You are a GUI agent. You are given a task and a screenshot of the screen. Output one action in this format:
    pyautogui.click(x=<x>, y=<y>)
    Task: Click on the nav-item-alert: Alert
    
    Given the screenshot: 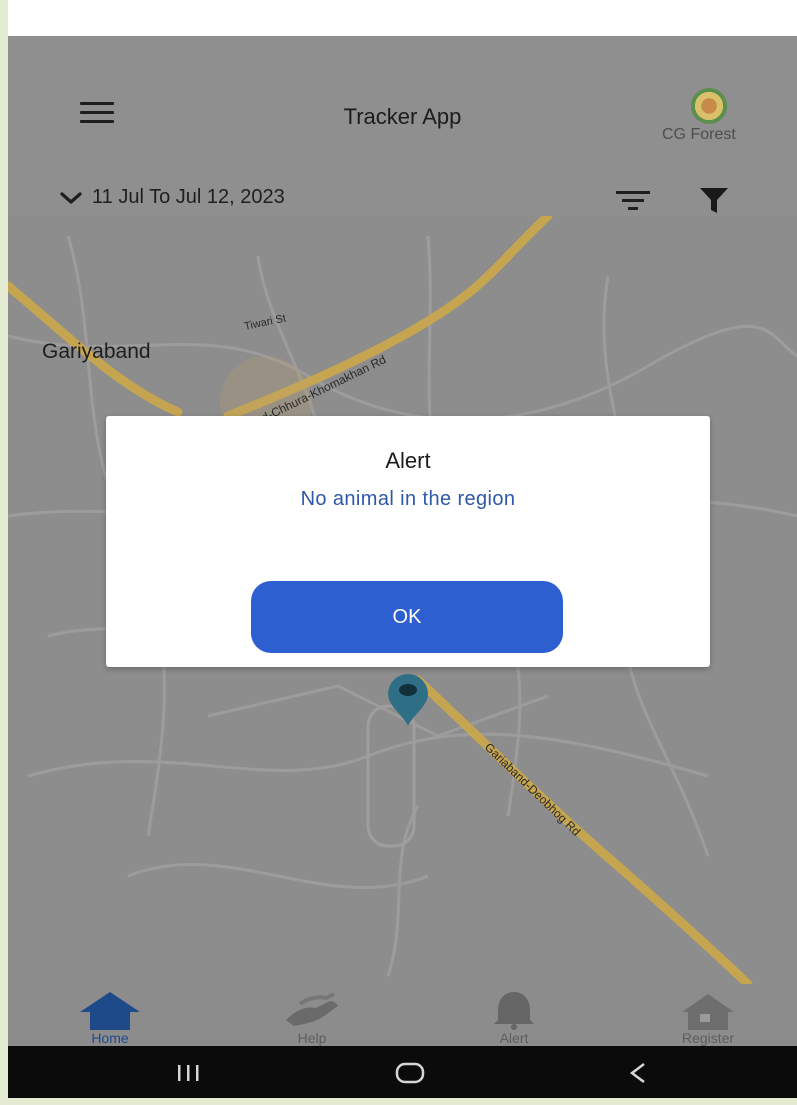 What is the action you would take?
    pyautogui.click(x=514, y=1015)
    